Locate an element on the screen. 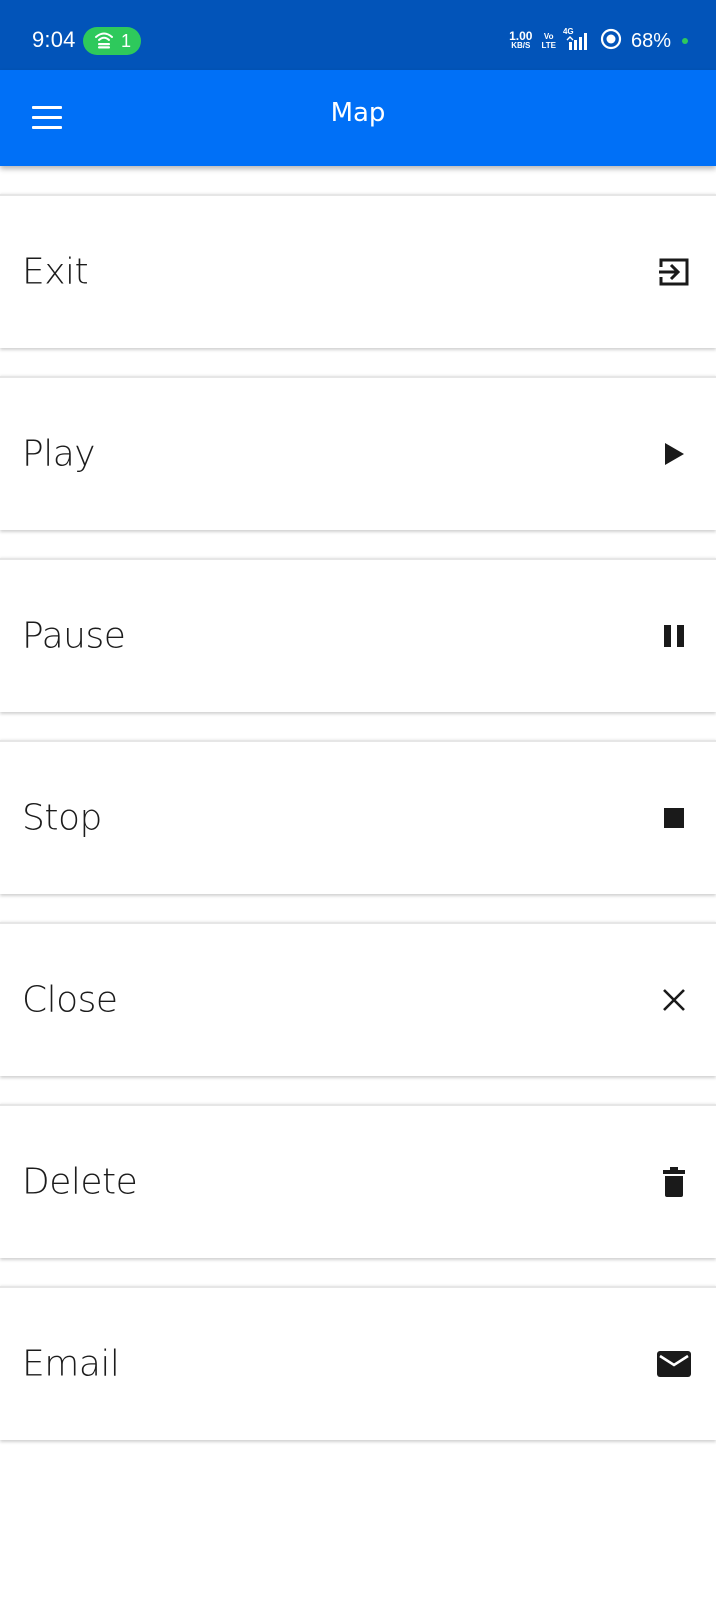  network-speed-value: 1.00 is located at coordinates (521, 36).